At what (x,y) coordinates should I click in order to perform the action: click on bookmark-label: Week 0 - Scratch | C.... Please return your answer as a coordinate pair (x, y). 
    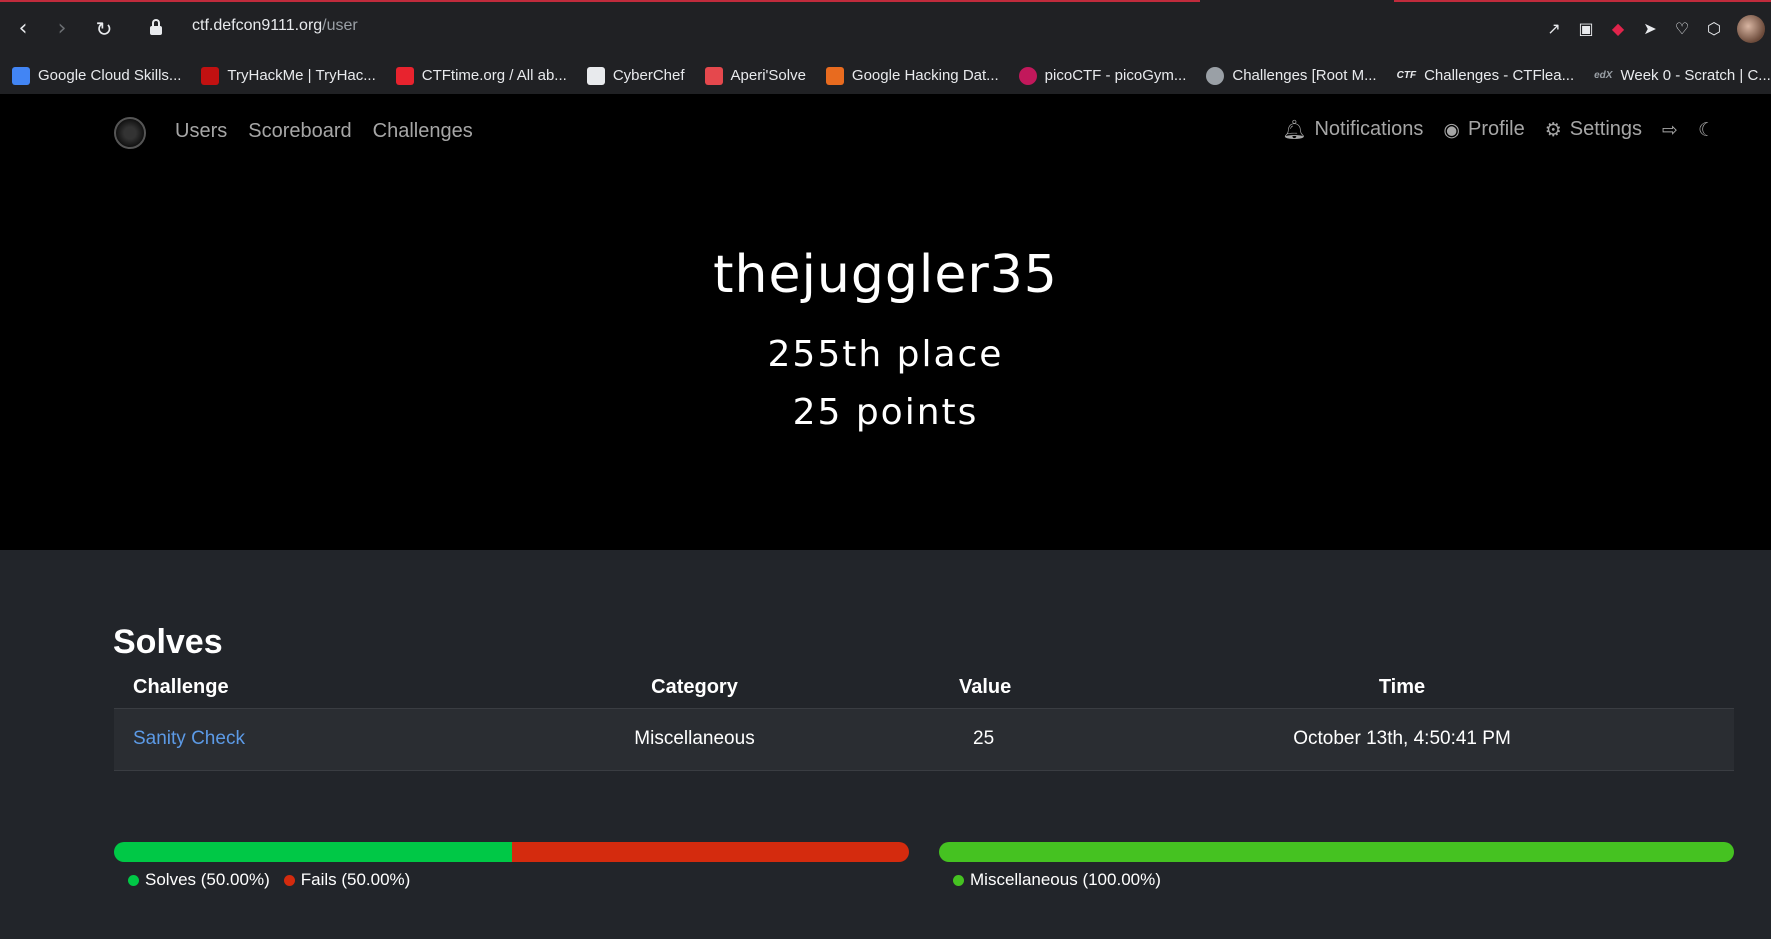
    Looking at the image, I should click on (1695, 75).